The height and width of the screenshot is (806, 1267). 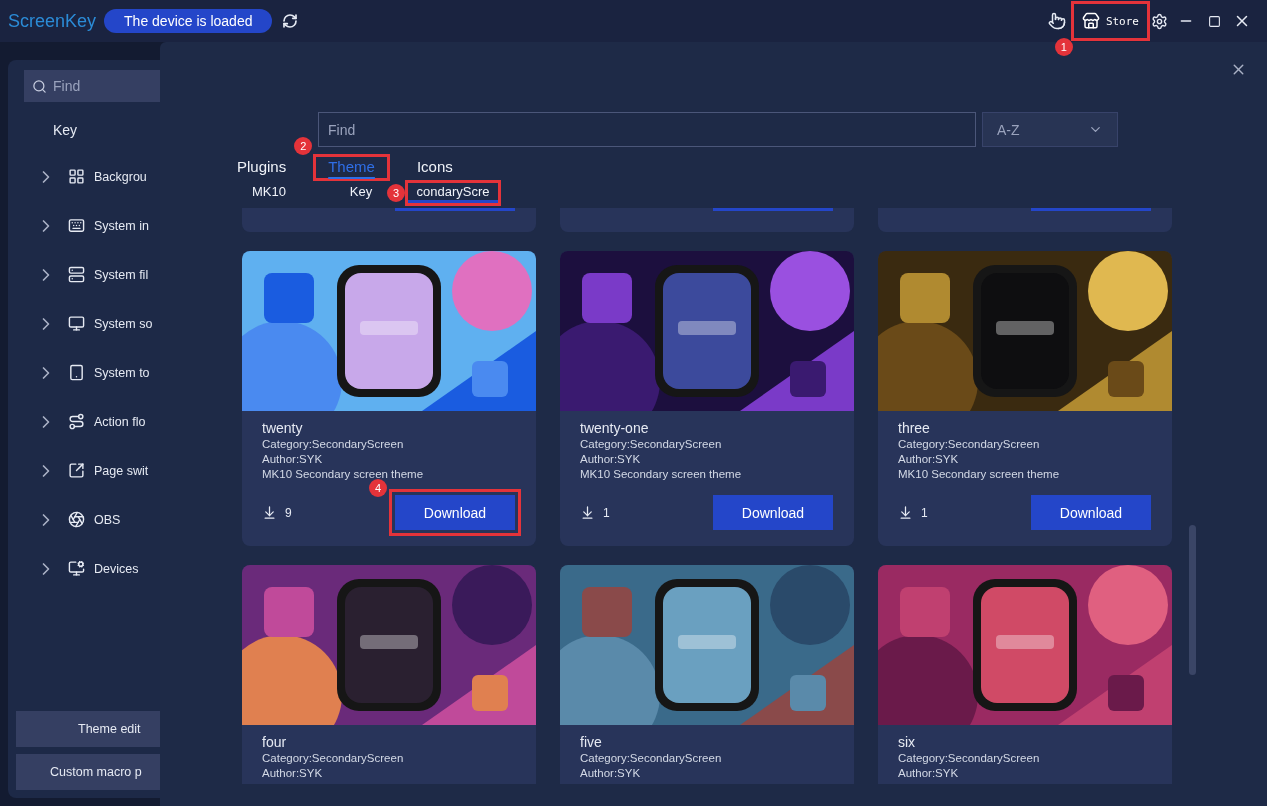 What do you see at coordinates (88, 772) in the screenshot?
I see `sidebar-button: Custom macro p` at bounding box center [88, 772].